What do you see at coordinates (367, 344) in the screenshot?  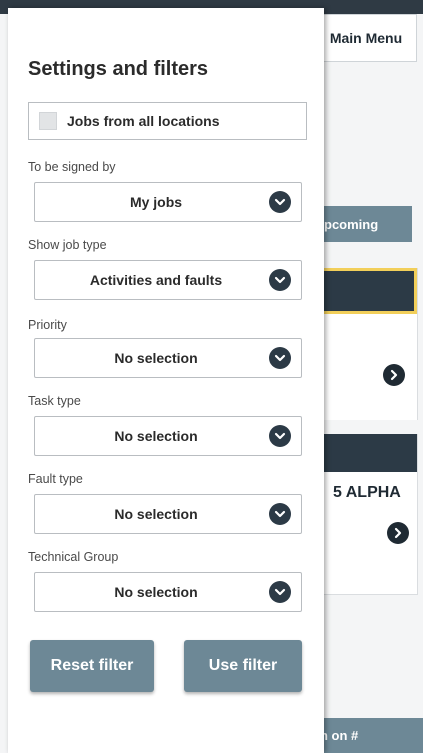 I see `job-card` at bounding box center [367, 344].